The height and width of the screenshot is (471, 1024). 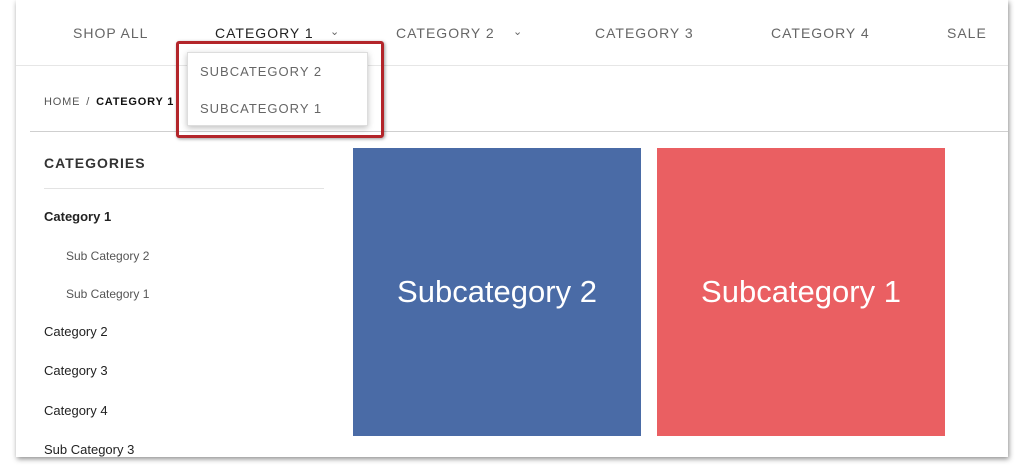 What do you see at coordinates (77, 217) in the screenshot?
I see `sidebar-item-category-1: Category 1` at bounding box center [77, 217].